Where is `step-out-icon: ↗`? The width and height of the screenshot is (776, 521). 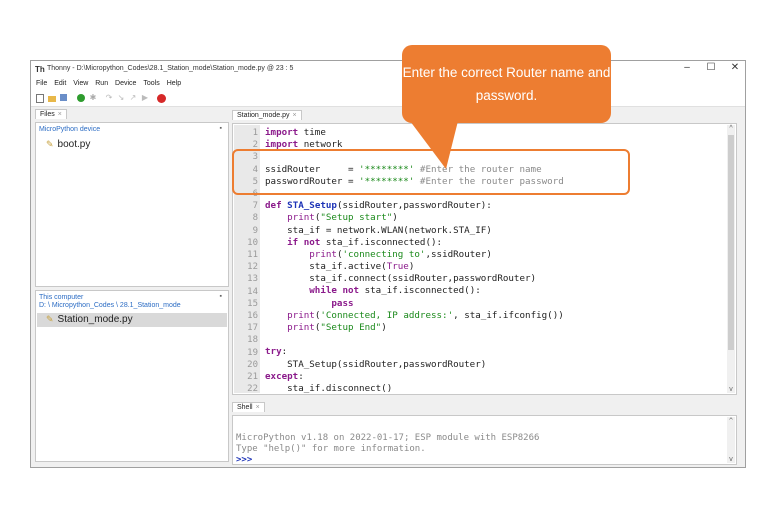
step-out-icon: ↗ is located at coordinates (133, 98).